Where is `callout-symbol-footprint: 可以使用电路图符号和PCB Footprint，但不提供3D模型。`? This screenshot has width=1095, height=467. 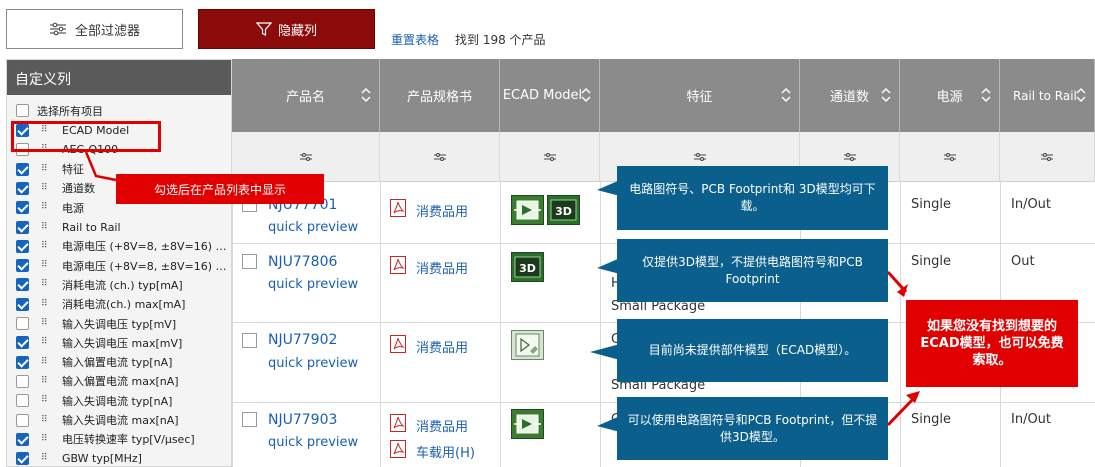
callout-symbol-footprint: 可以使用电路图符号和PCB Footprint，但不提供3D模型。 is located at coordinates (752, 428).